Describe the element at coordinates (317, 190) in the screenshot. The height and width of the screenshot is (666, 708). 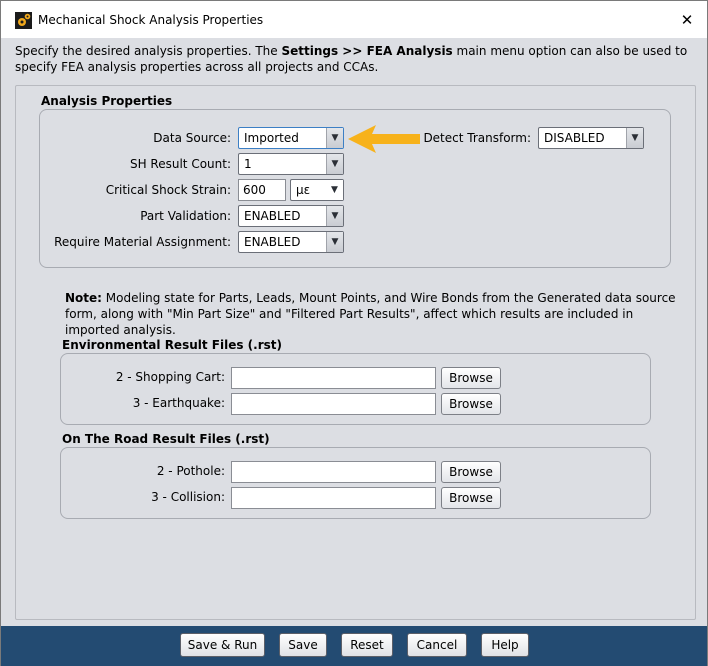
I see `strain-unit-dropdown: µε ▼` at that location.